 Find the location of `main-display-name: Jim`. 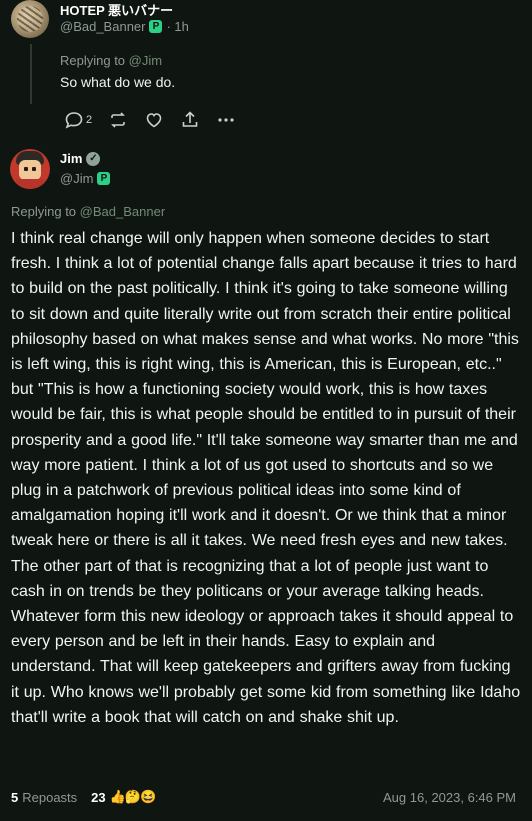

main-display-name: Jim is located at coordinates (71, 158).